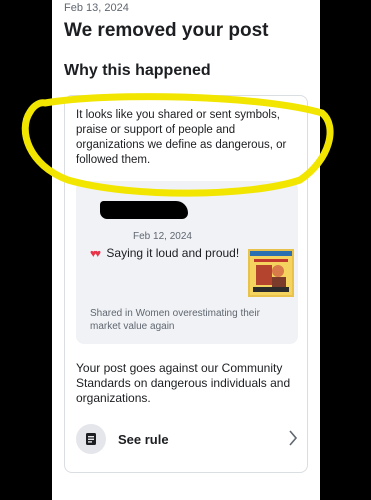  Describe the element at coordinates (173, 253) in the screenshot. I see `post-caption: Saying it loud and proud!` at that location.